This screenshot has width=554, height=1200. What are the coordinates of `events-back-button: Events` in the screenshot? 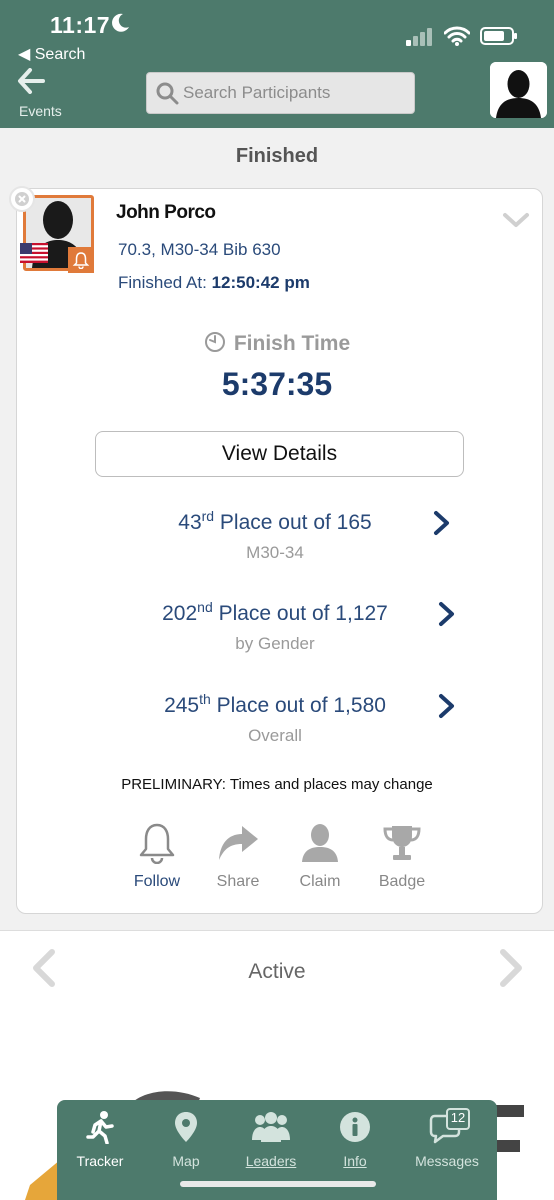 It's located at (46, 93).